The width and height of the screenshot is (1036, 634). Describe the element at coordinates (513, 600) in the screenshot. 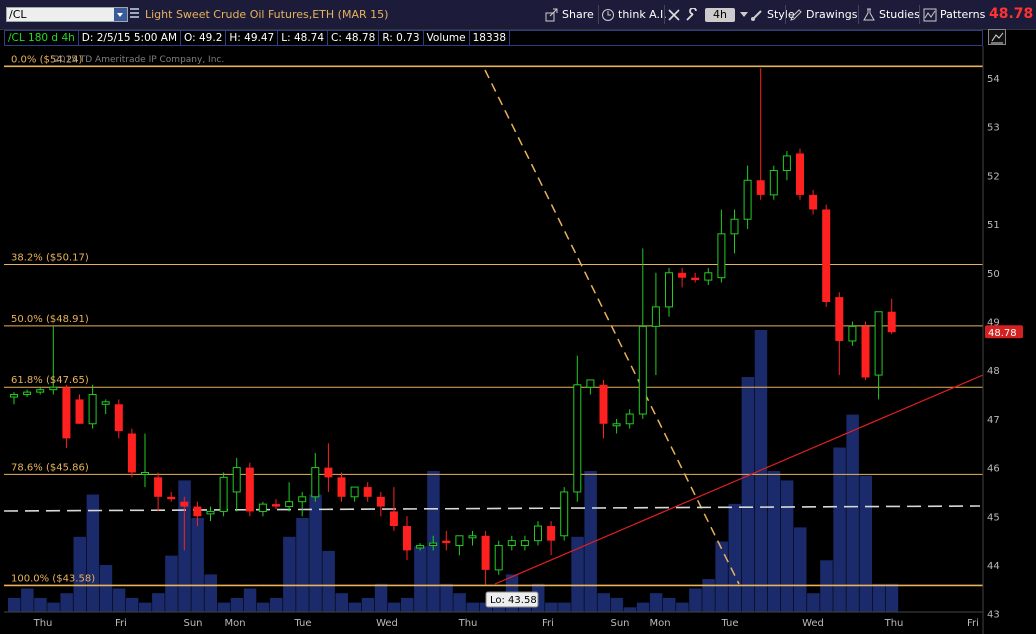

I see `low-bubble-text: Lo: 43.58` at that location.